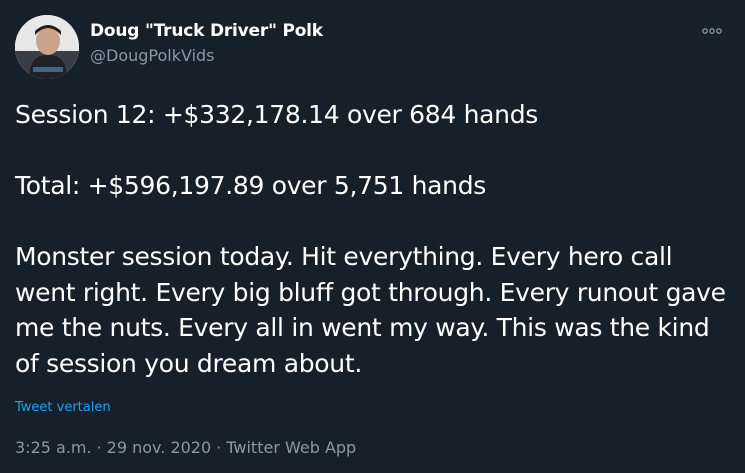 The image size is (745, 473). Describe the element at coordinates (291, 447) in the screenshot. I see `tweet-source: Twitter Web App` at that location.